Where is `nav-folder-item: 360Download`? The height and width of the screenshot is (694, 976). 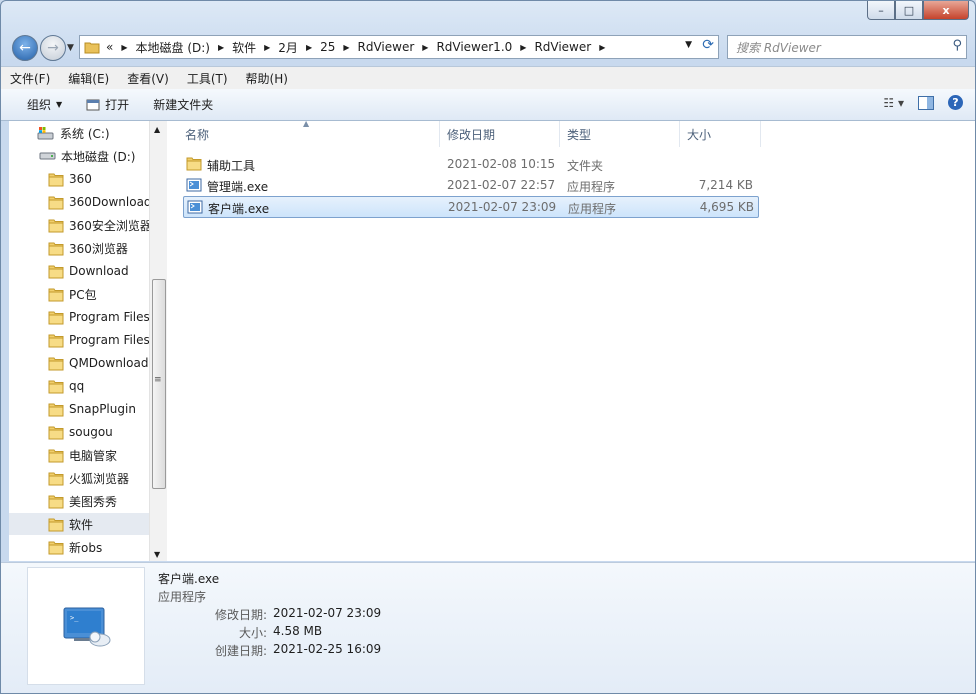
nav-folder-item: 360Download is located at coordinates (79, 202).